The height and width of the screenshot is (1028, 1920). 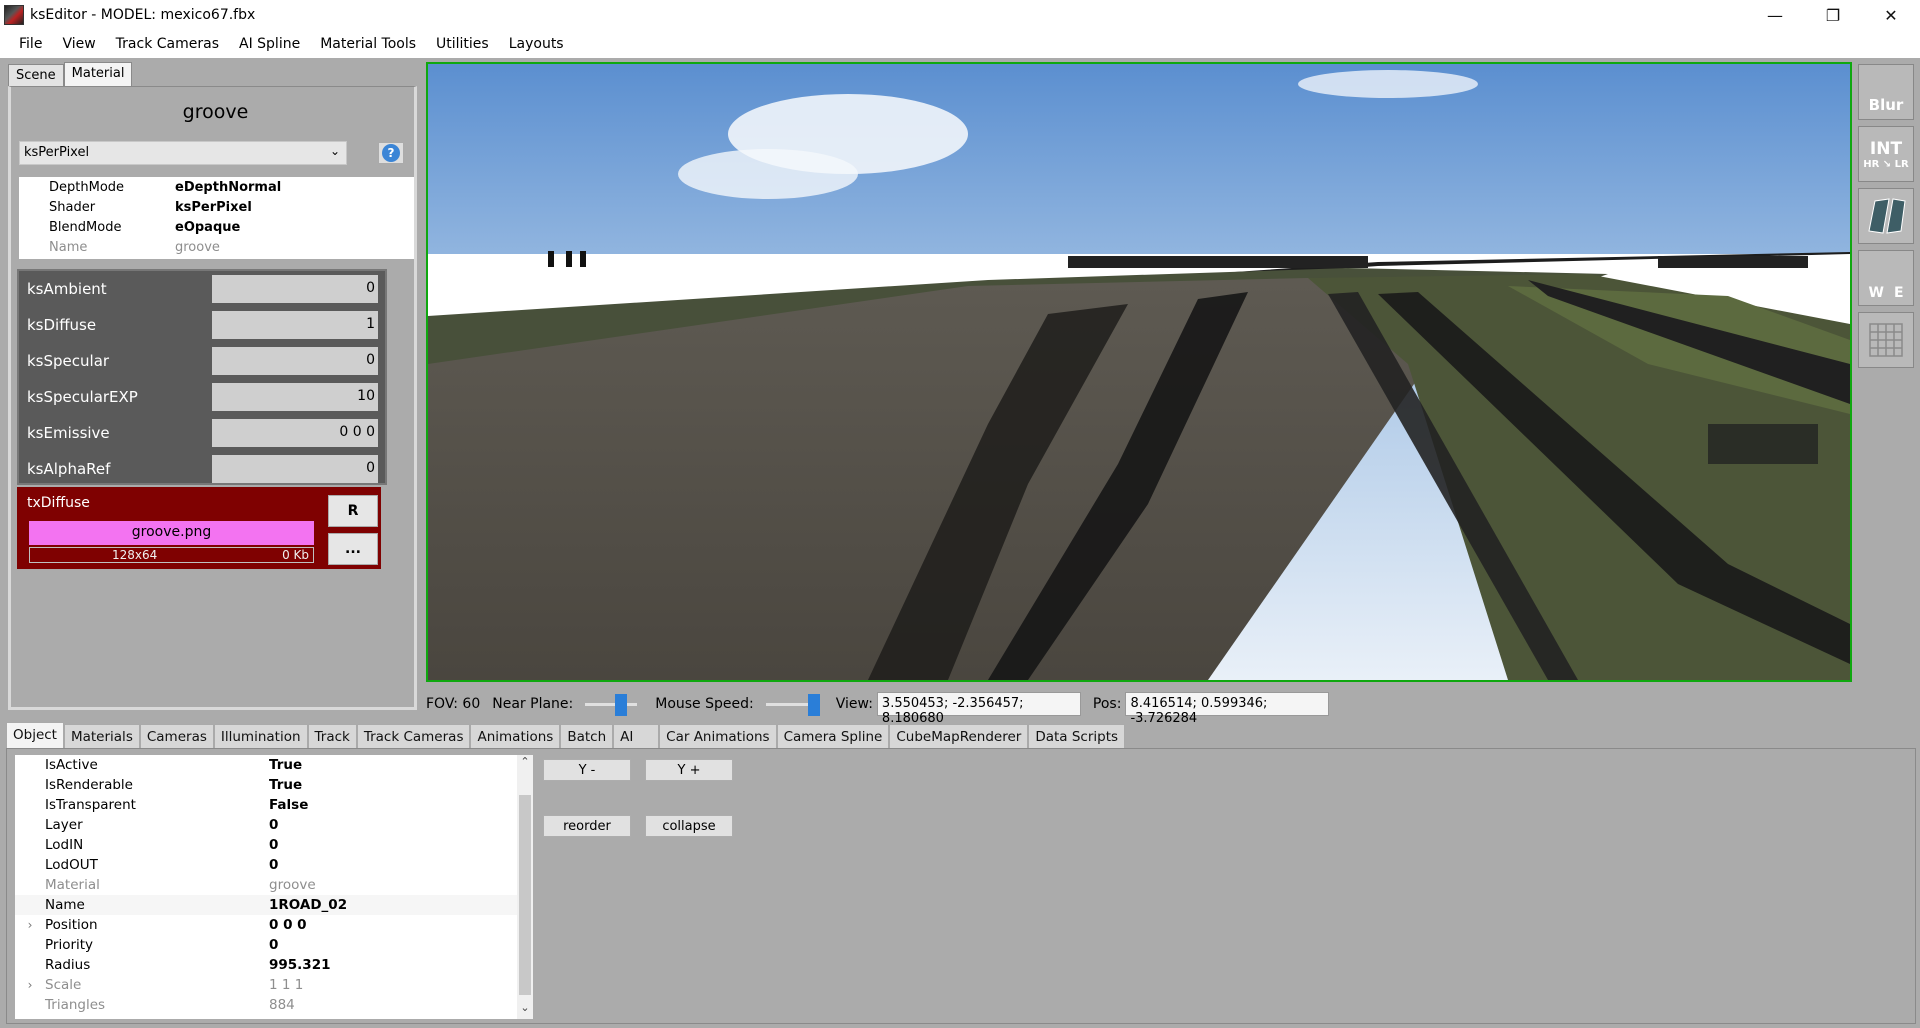 I want to click on property-row-isactive: IsActive True, so click(x=268, y=765).